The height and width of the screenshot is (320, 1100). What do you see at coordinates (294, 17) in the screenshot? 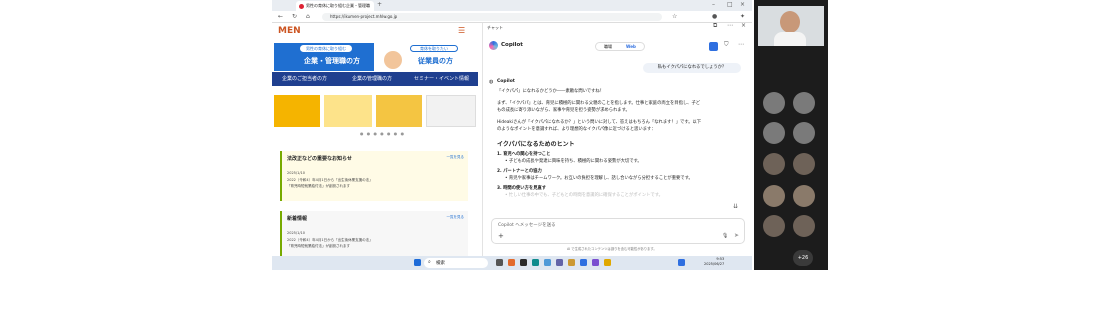
I see `refresh-icon: ↻` at bounding box center [294, 17].